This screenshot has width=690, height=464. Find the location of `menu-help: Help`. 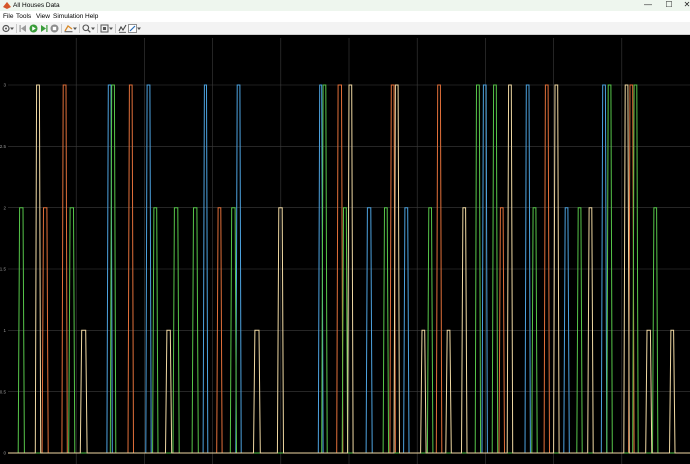

menu-help: Help is located at coordinates (91, 16).